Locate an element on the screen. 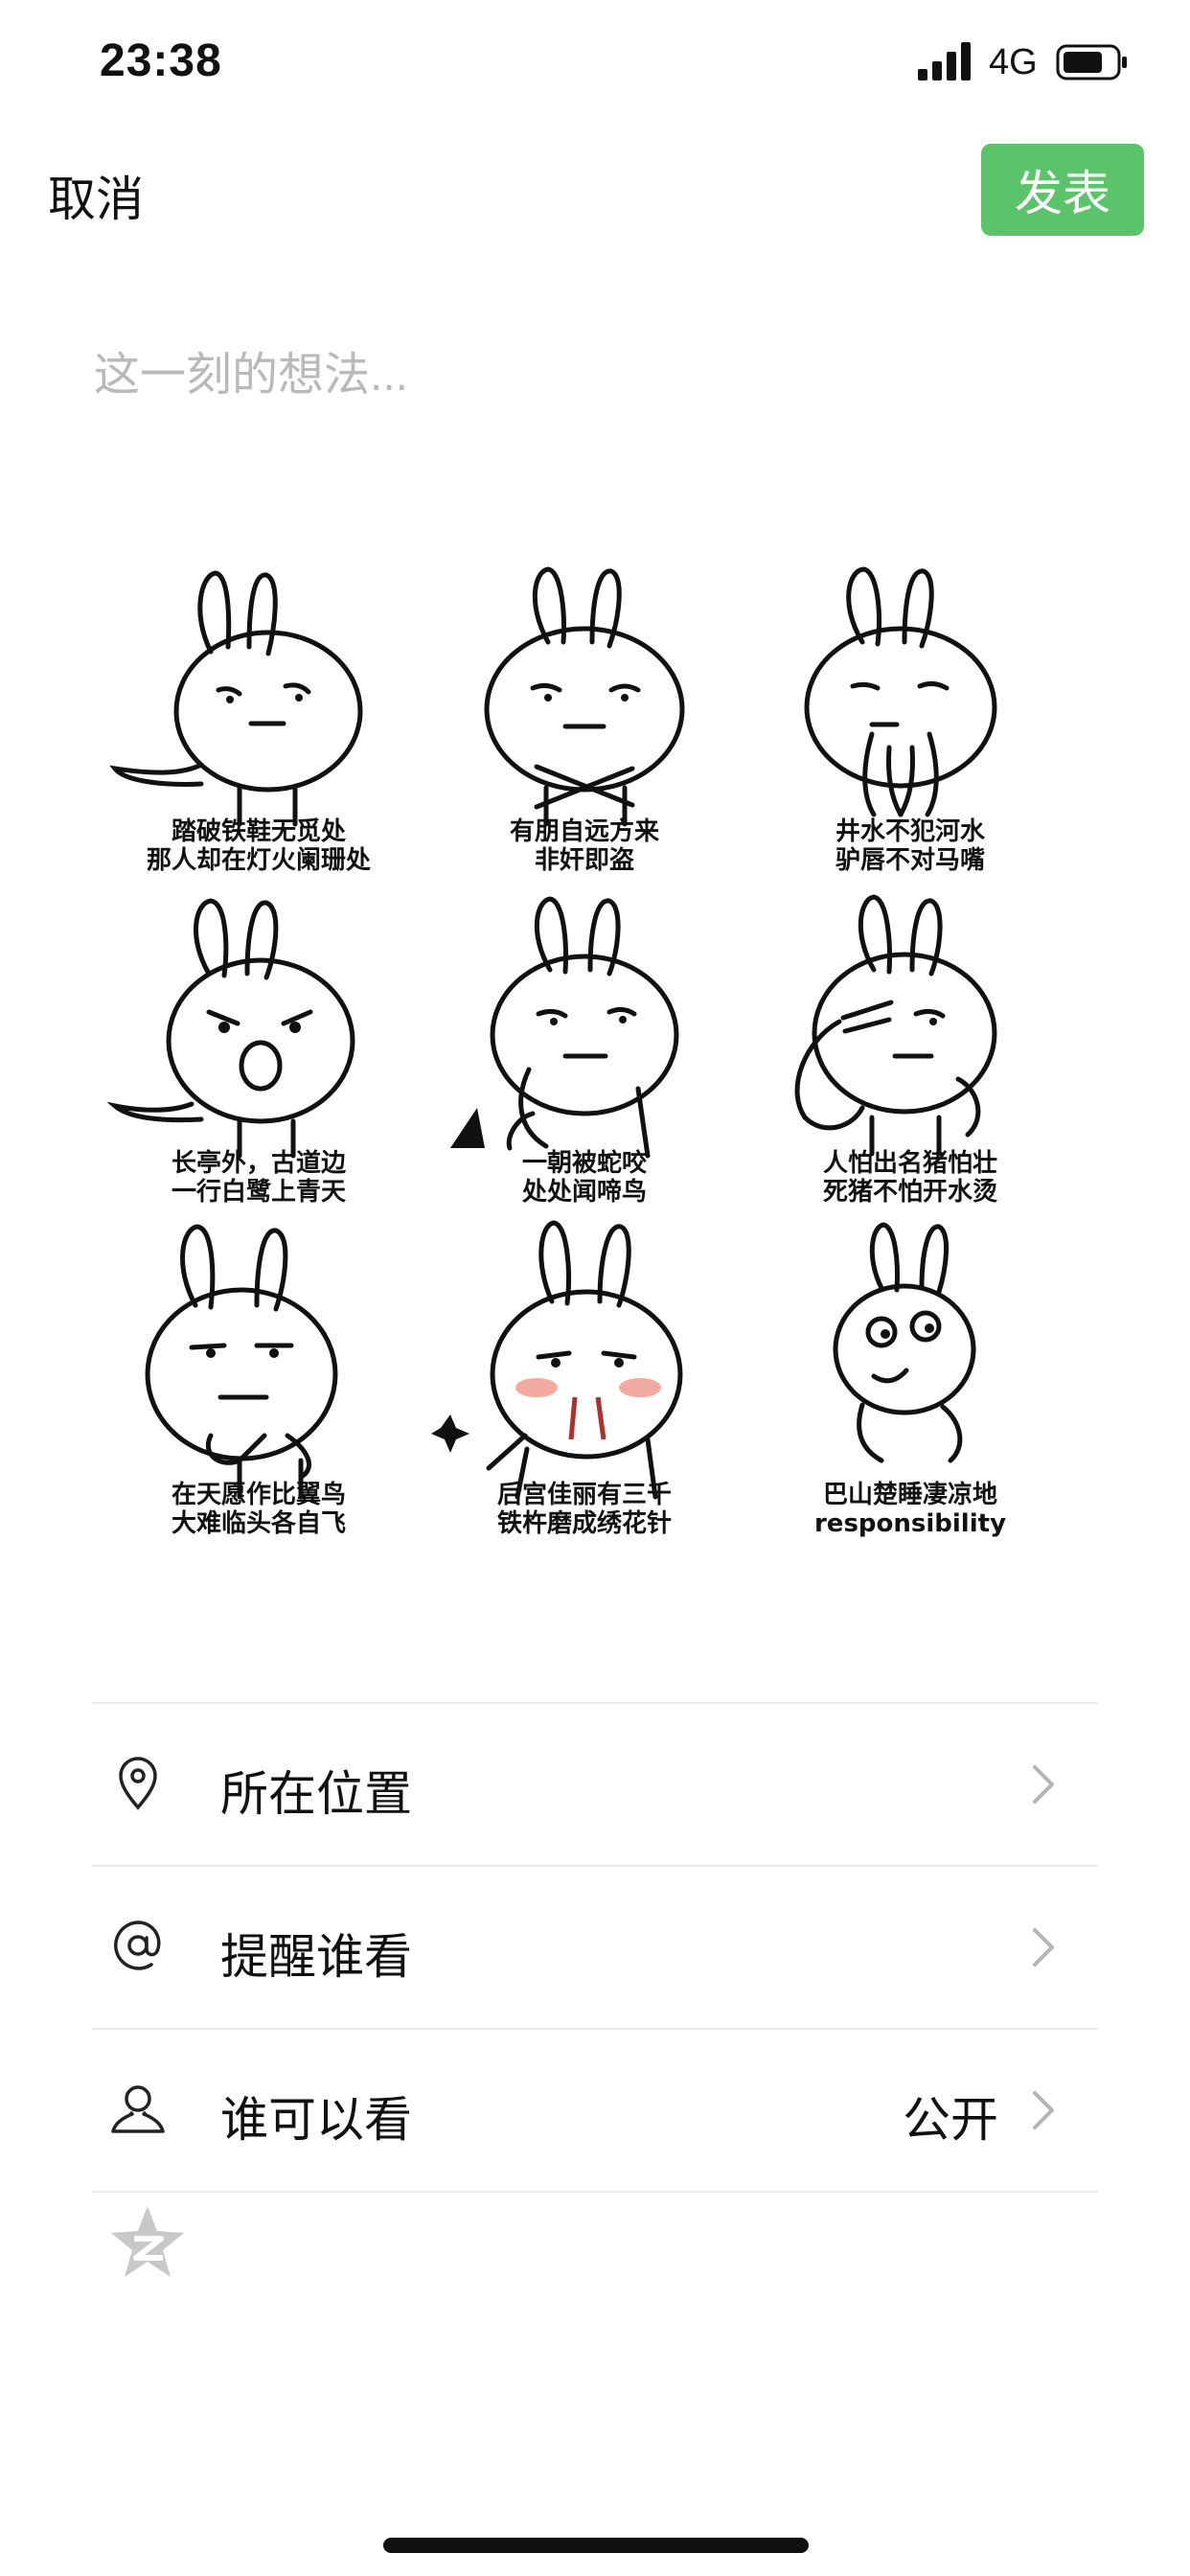  mention-row: 提醒谁看 is located at coordinates (595, 1947).